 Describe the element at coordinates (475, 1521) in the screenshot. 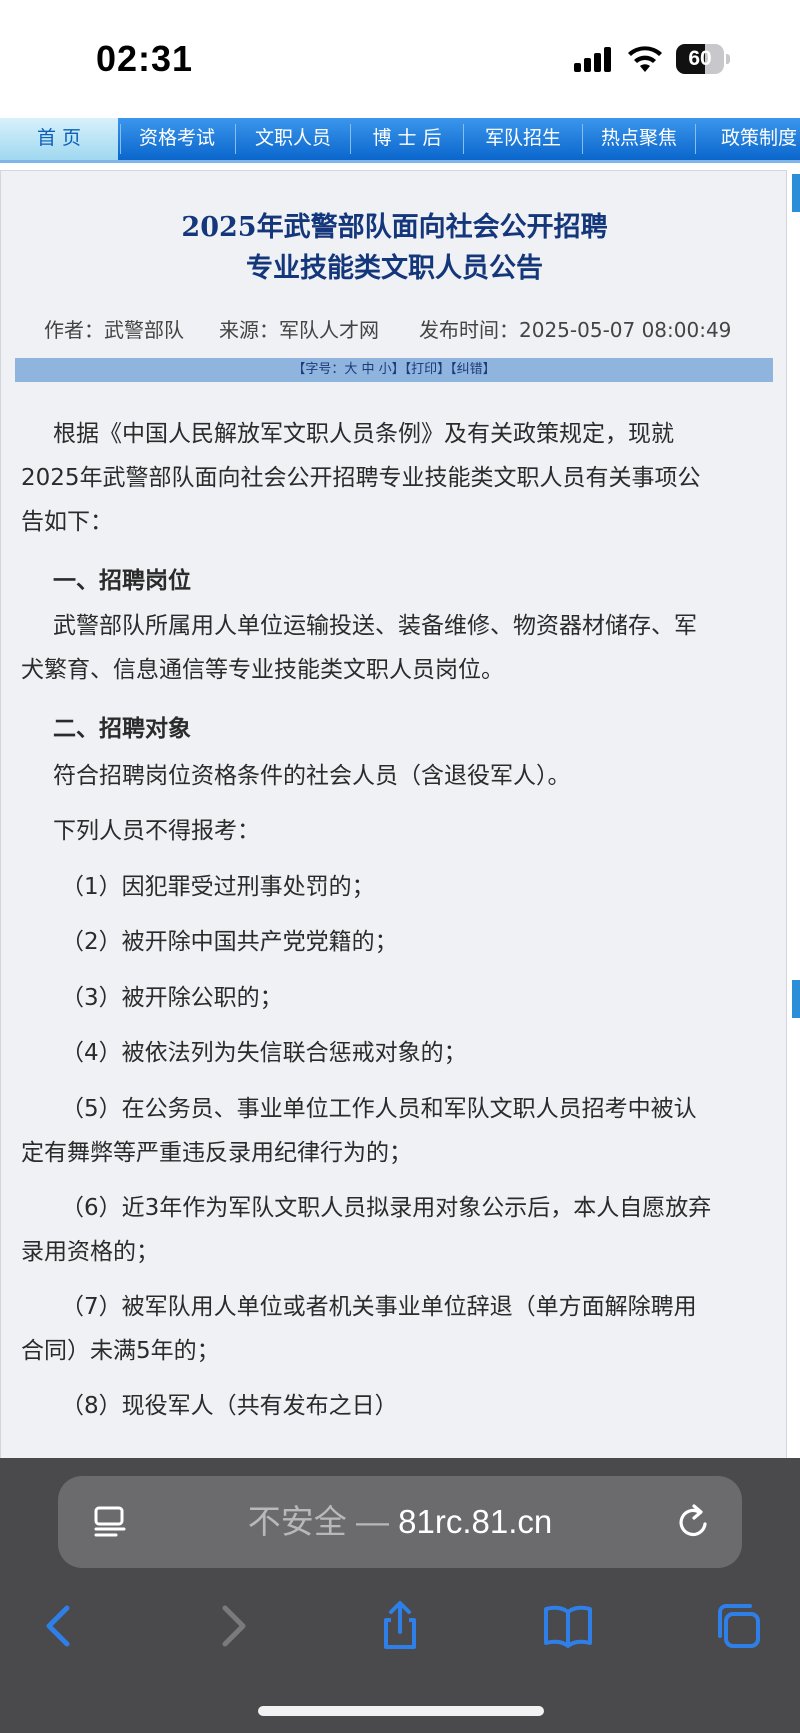

I see `address-domain: 81rc.81.cn` at that location.